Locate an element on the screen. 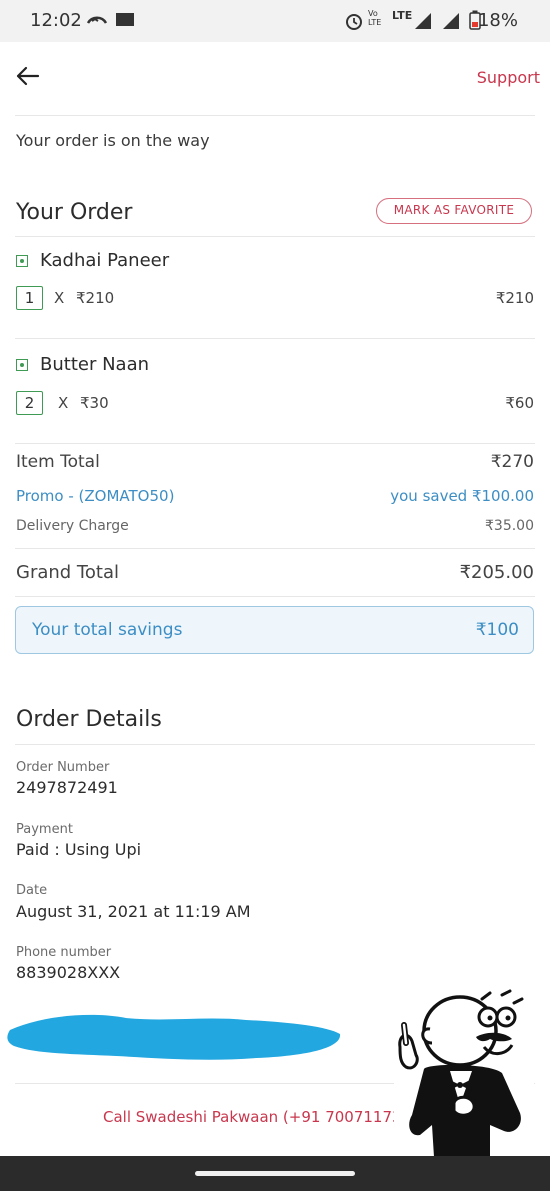  item-unit-price: ₹210 is located at coordinates (95, 298).